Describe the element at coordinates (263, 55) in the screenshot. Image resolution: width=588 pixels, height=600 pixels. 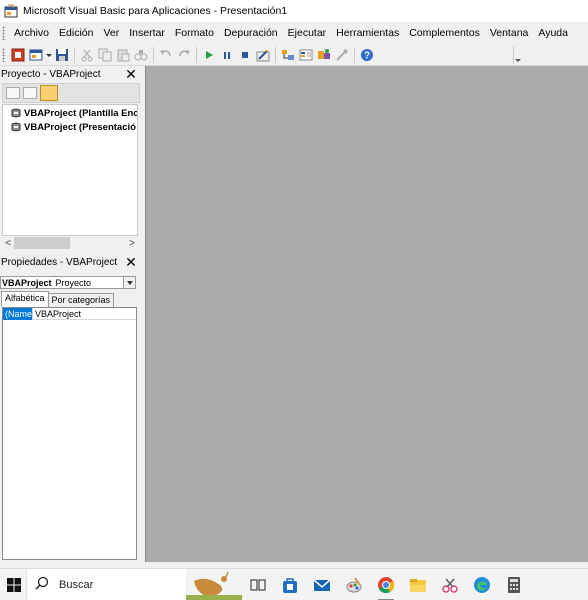
I see `design-mode-icon` at that location.